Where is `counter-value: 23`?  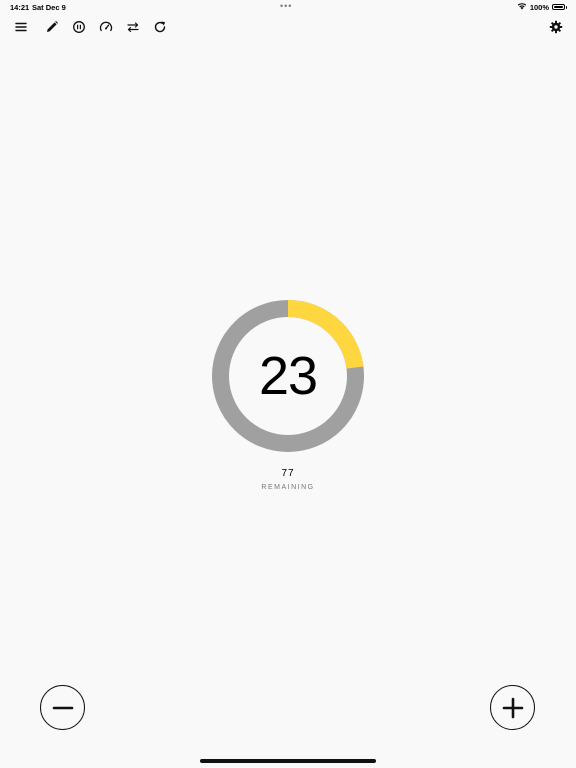
counter-value: 23 is located at coordinates (288, 376).